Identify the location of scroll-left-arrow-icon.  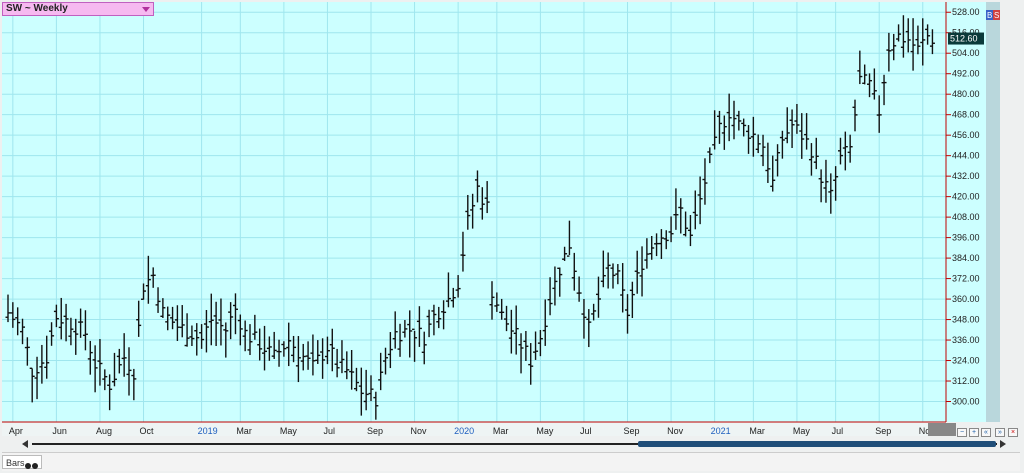
(25, 444).